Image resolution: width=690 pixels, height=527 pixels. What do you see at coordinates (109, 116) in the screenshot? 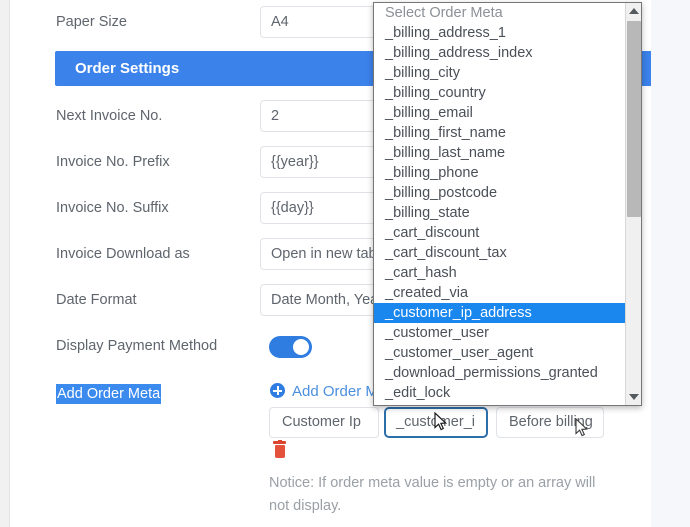
I see `label-next-invoice-no: Next Invoice No.` at bounding box center [109, 116].